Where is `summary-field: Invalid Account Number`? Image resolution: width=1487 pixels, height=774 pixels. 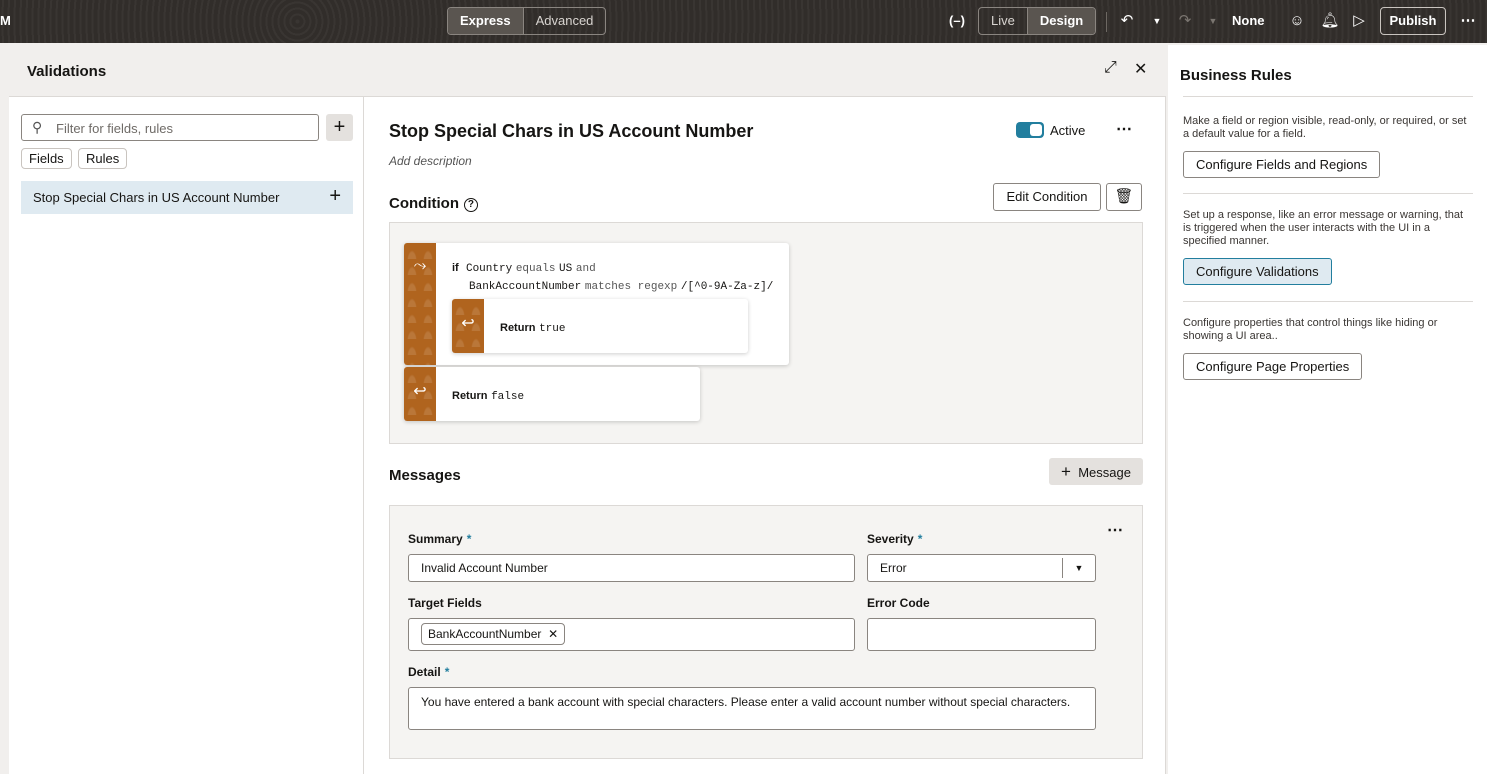 summary-field: Invalid Account Number is located at coordinates (631, 568).